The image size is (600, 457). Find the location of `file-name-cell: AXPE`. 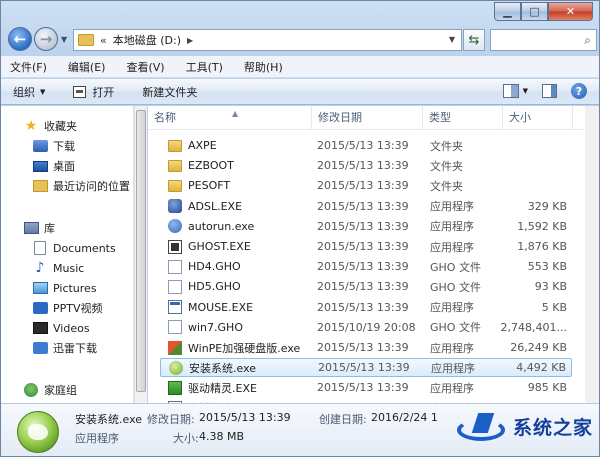

file-name-cell: AXPE is located at coordinates (192, 145).